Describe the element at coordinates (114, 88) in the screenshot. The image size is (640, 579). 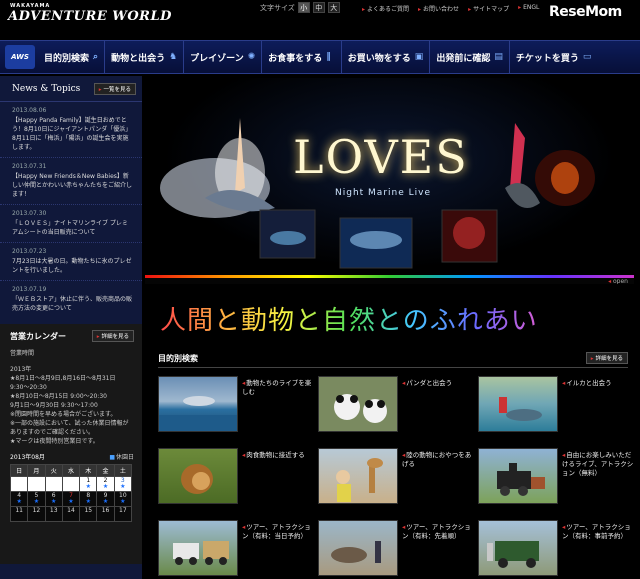
I see `news-list-button: 一覧を見る` at that location.